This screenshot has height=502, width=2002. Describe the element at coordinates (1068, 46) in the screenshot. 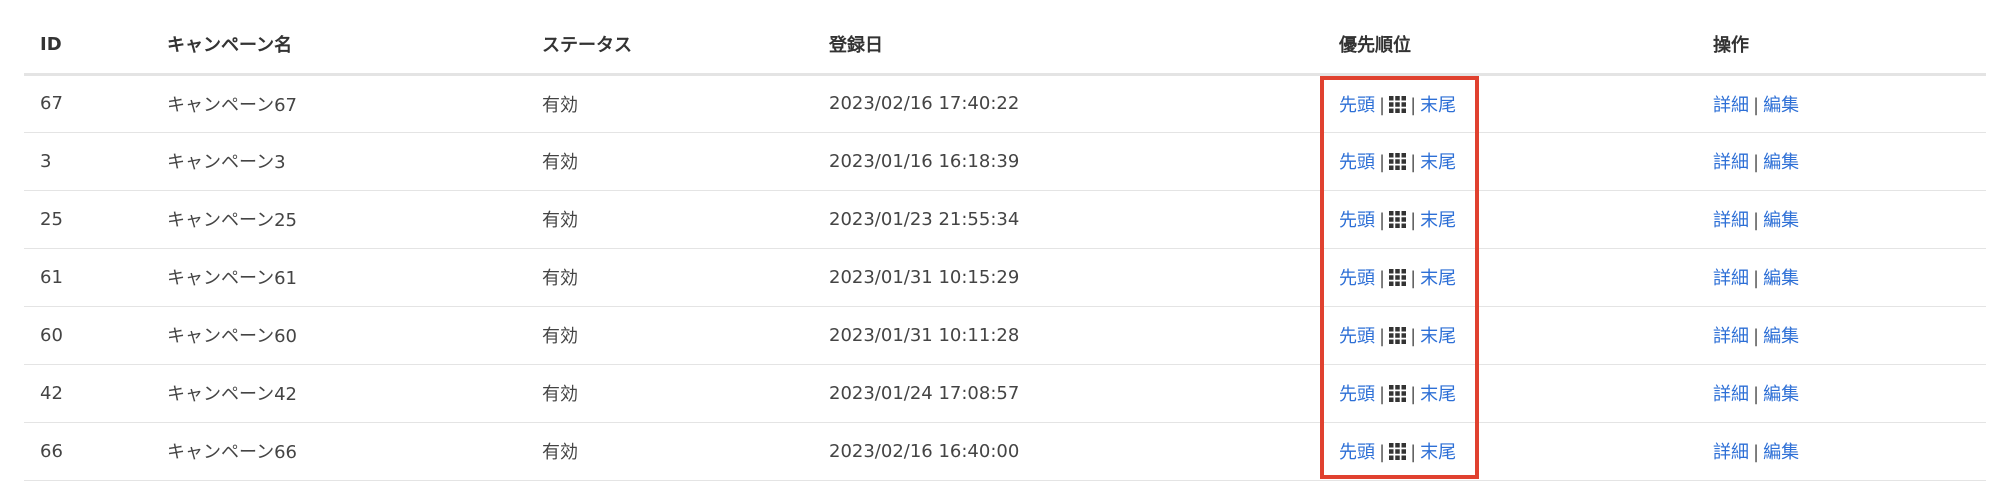

I see `header-registered-date: 登録日` at that location.